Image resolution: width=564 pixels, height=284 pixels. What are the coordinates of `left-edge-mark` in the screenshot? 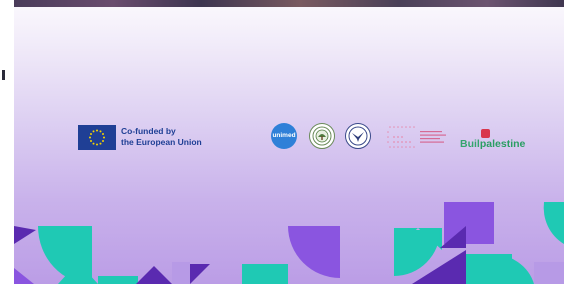 It's located at (3, 75).